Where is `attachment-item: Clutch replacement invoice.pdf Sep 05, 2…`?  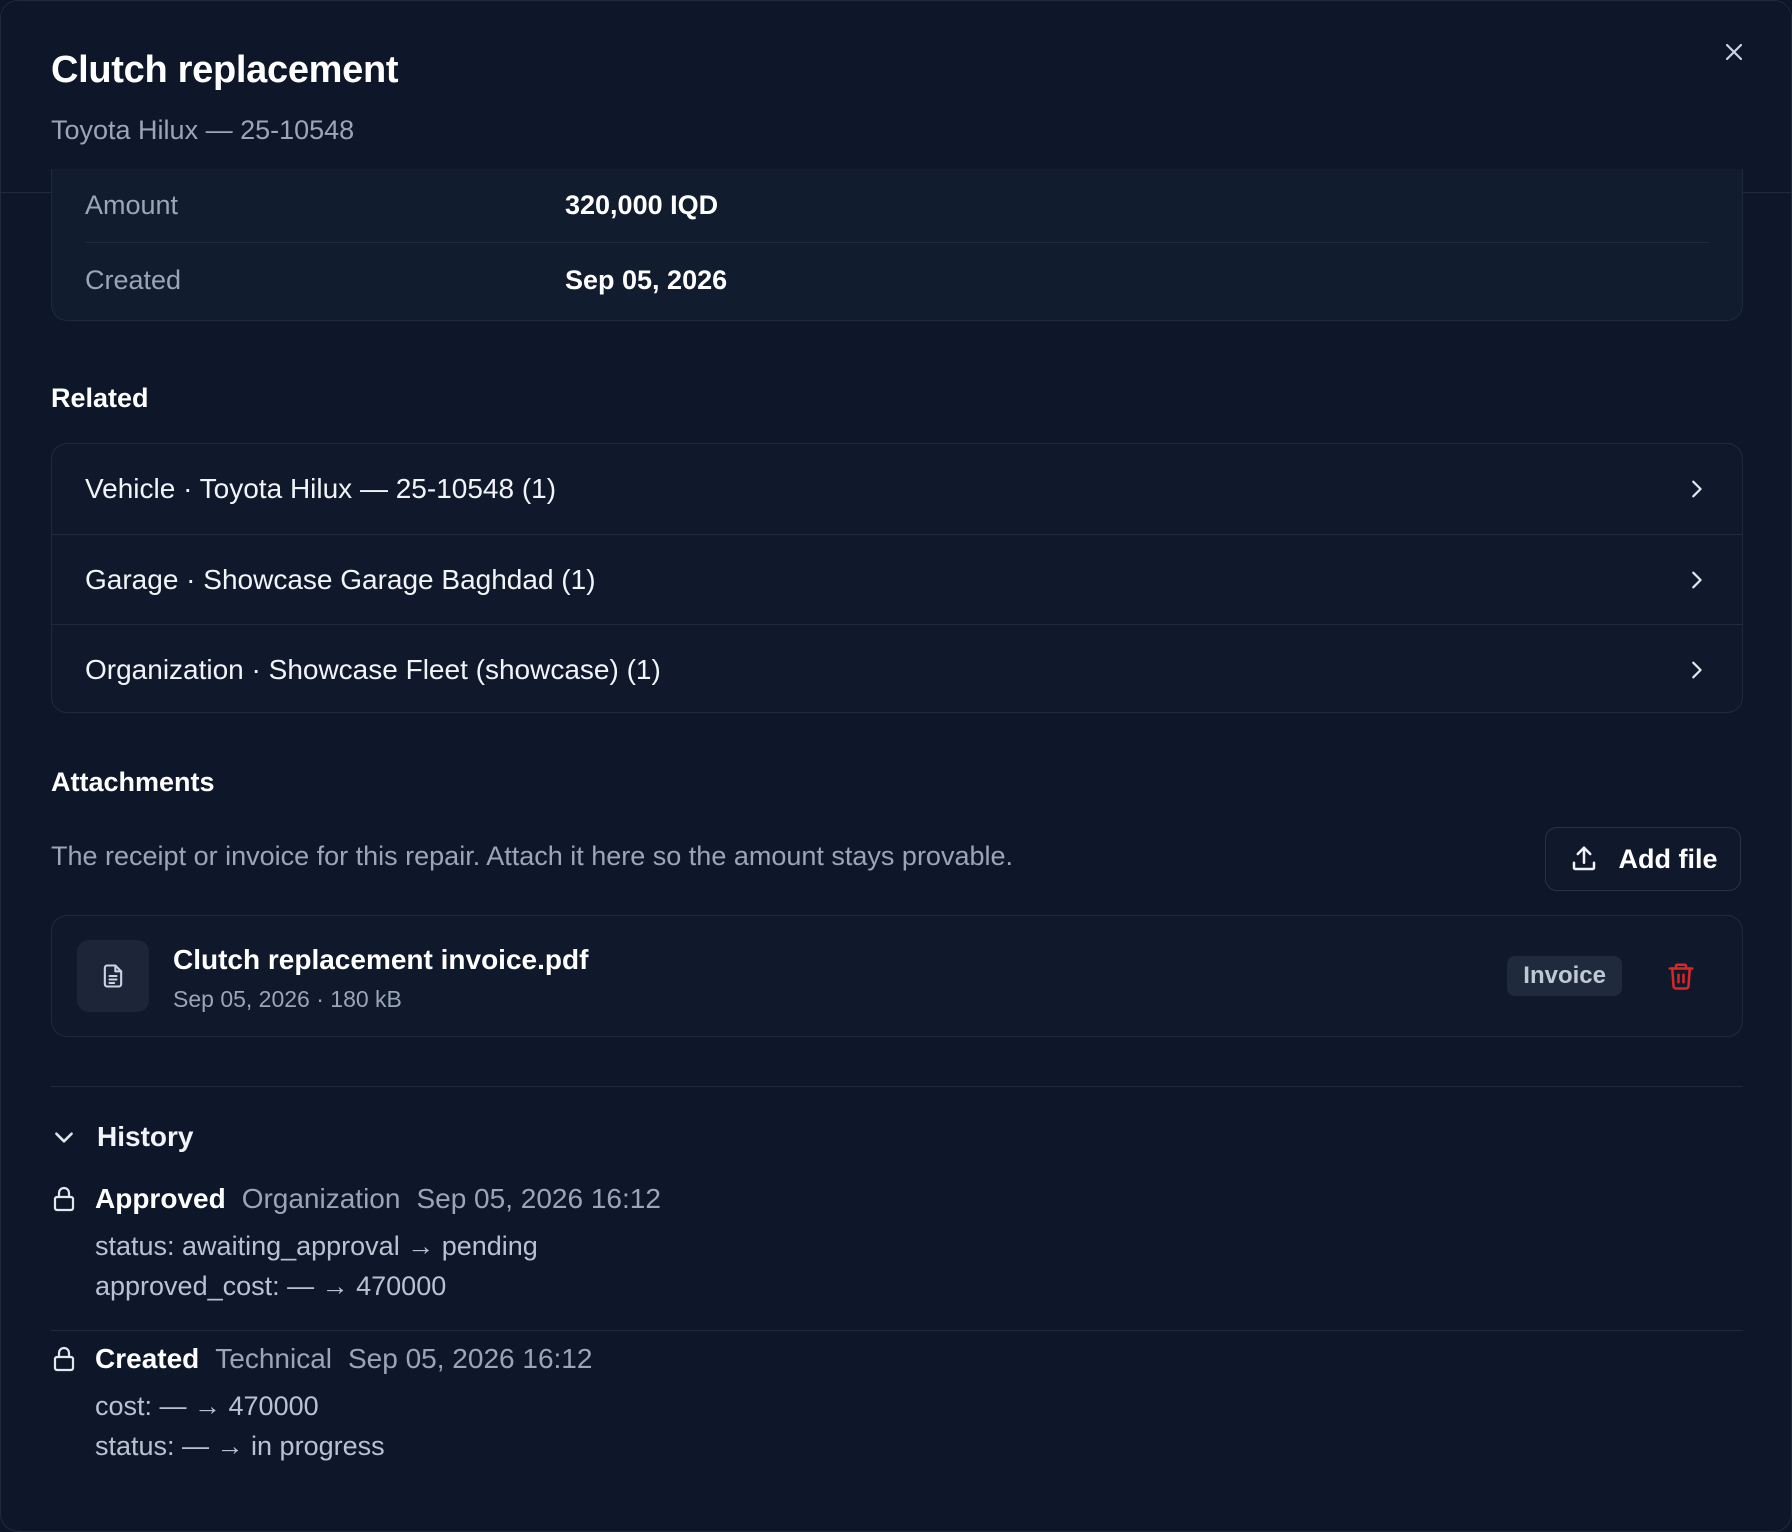
attachment-item: Clutch replacement invoice.pdf Sep 05, 2… is located at coordinates (897, 976).